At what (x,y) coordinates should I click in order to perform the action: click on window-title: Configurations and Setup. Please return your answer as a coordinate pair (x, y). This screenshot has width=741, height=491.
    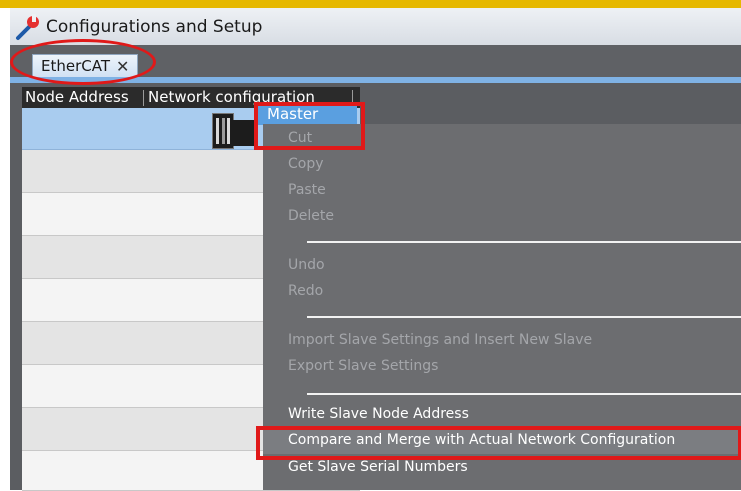
    Looking at the image, I should click on (154, 26).